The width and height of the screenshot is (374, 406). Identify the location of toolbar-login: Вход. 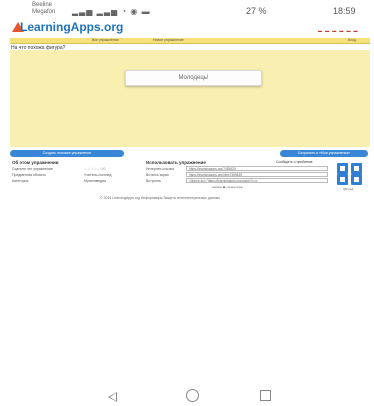
(352, 40).